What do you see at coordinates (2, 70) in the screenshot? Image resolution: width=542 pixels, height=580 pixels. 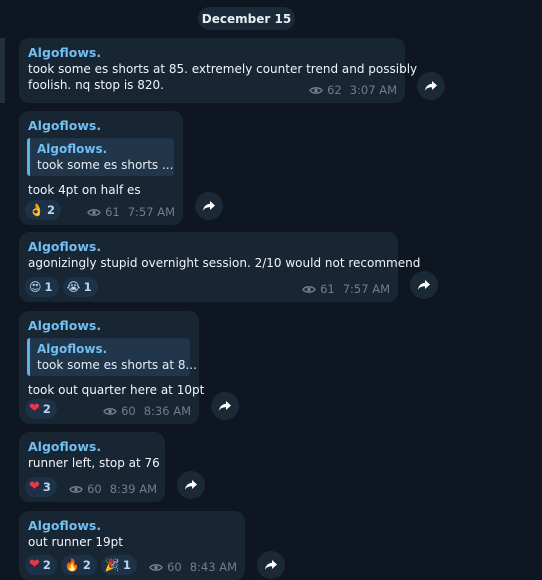 I see `scroll-edge` at bounding box center [2, 70].